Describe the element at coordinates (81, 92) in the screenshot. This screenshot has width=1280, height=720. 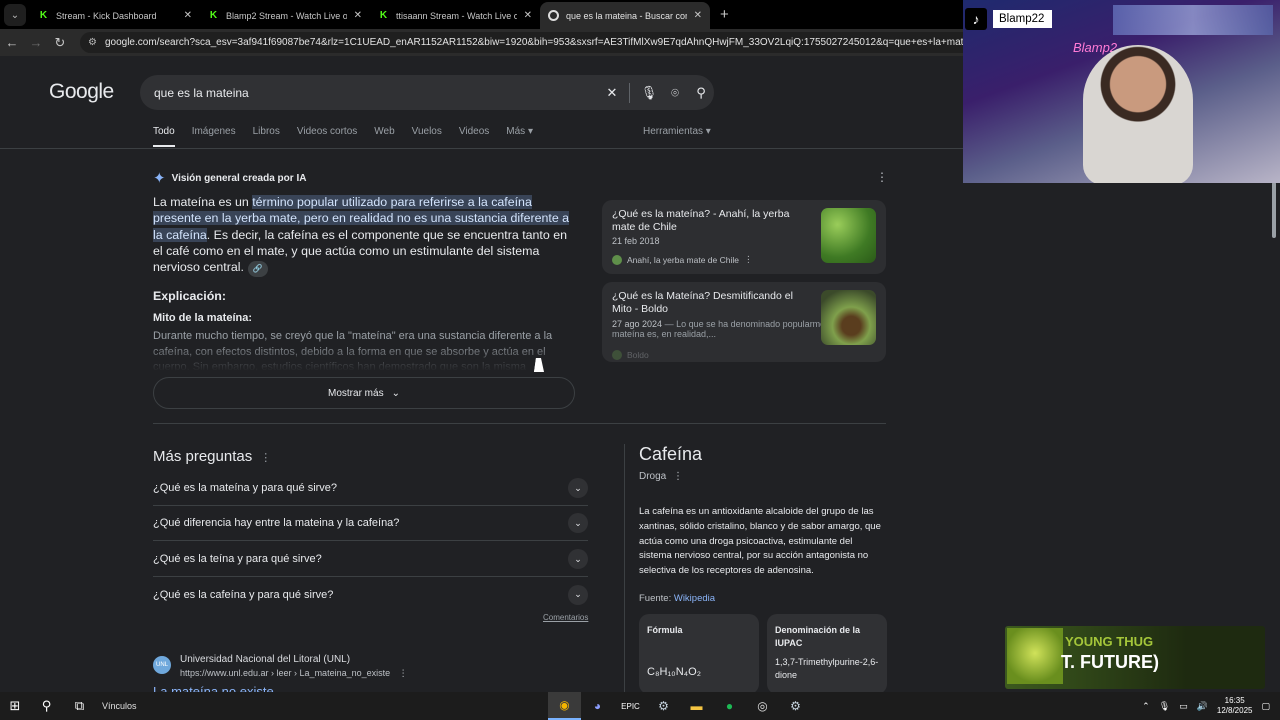
I see `google-logo: Google` at that location.